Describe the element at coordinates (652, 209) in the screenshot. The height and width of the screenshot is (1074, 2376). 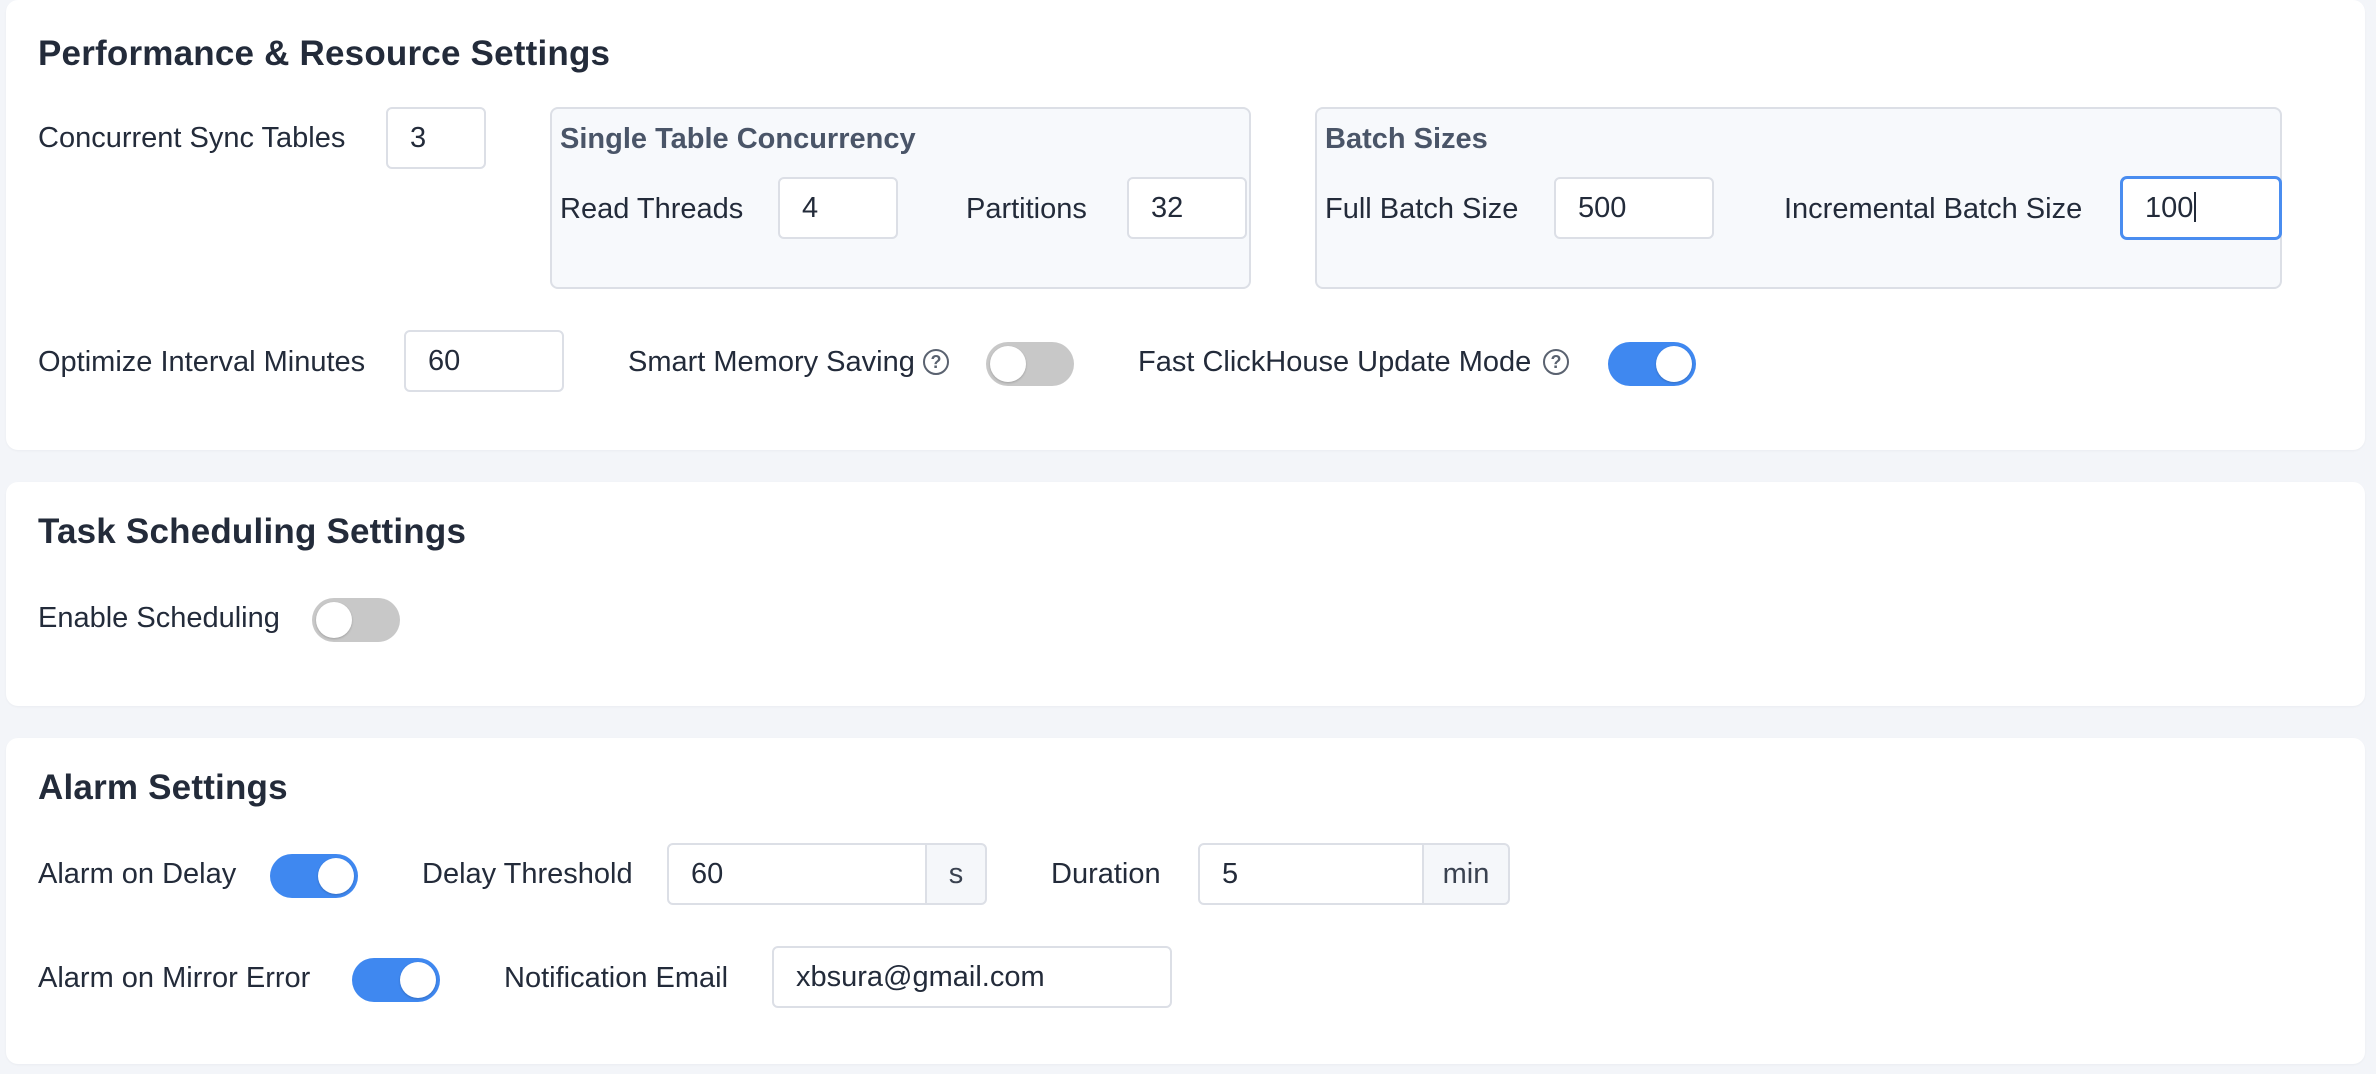
I see `read-threads-label: Read Threads` at that location.